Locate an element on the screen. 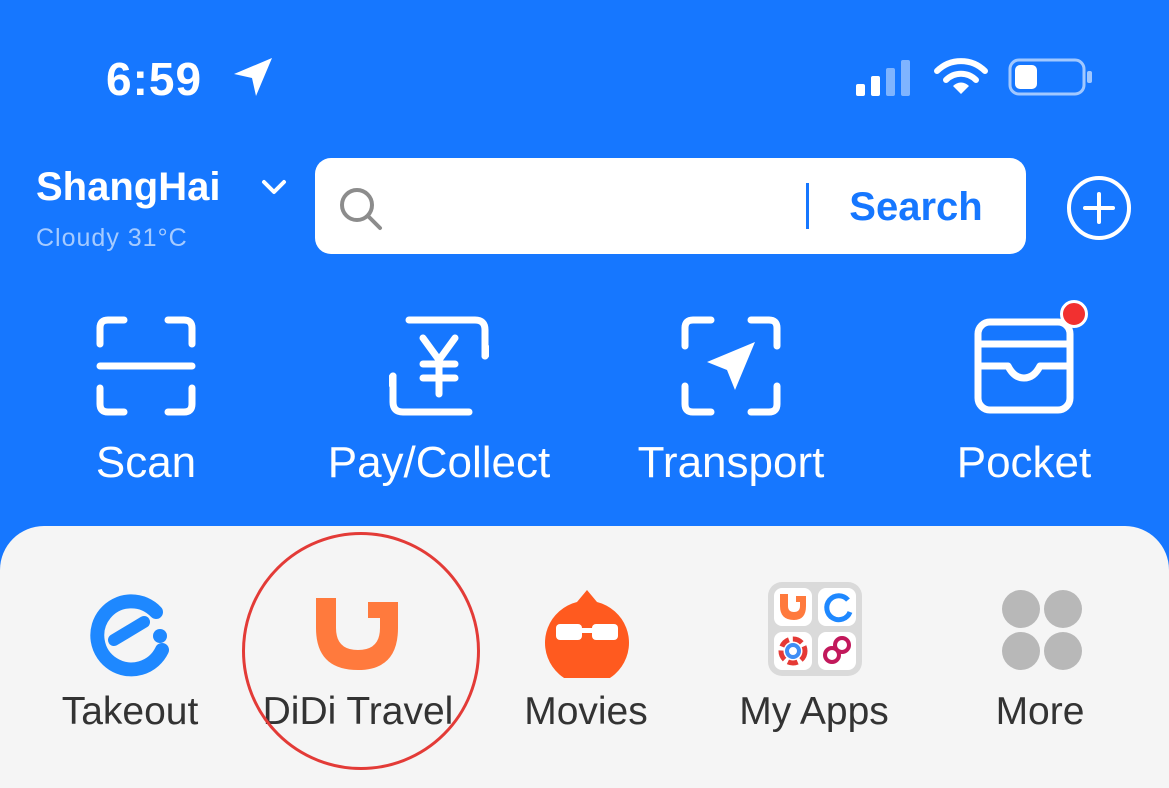 This screenshot has width=1169, height=788. app-label: Movies is located at coordinates (586, 711).